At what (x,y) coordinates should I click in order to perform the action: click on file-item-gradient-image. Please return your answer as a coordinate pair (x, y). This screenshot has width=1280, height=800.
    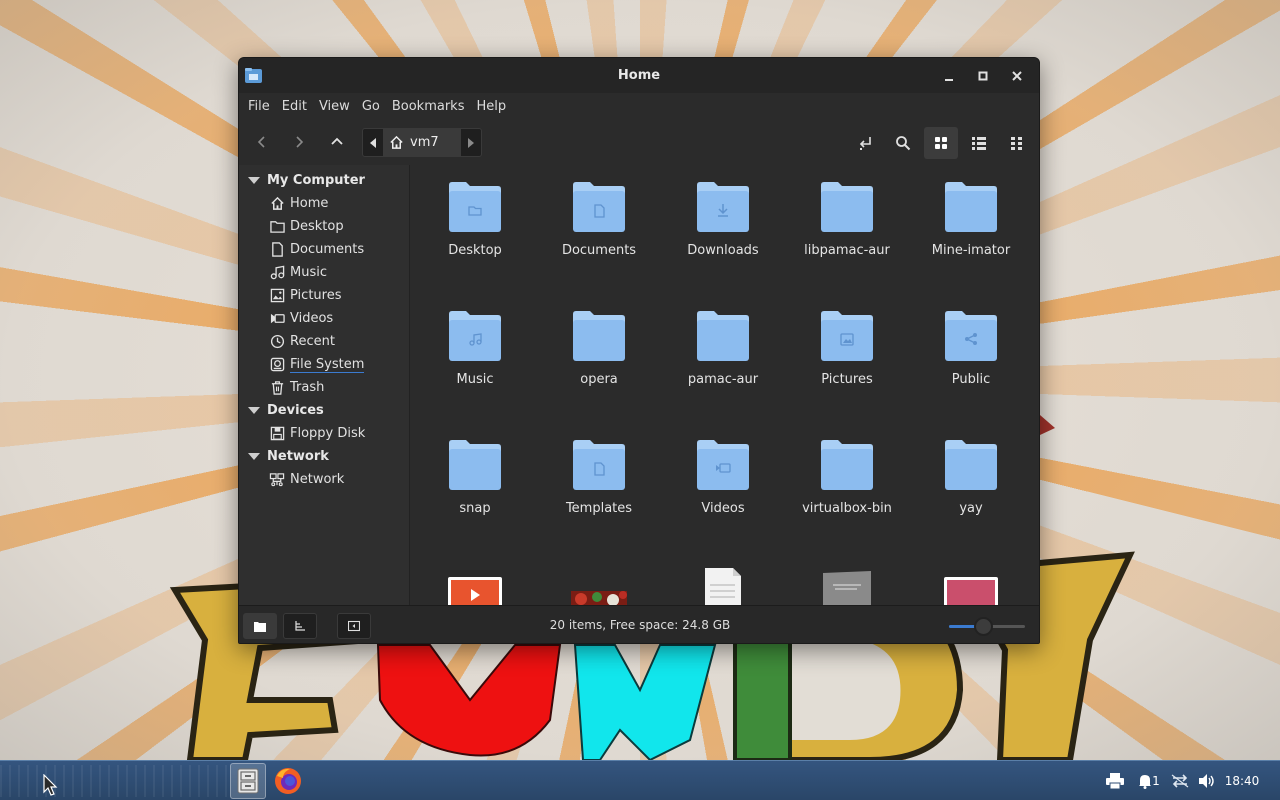
    Looking at the image, I should click on (971, 585).